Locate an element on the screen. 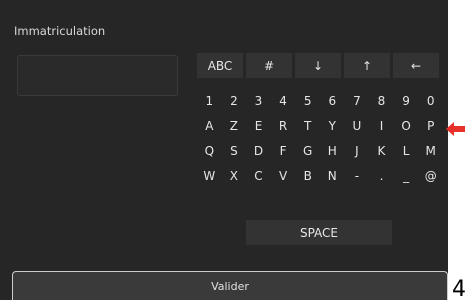 The width and height of the screenshot is (465, 302). key-symbols: # is located at coordinates (269, 65).